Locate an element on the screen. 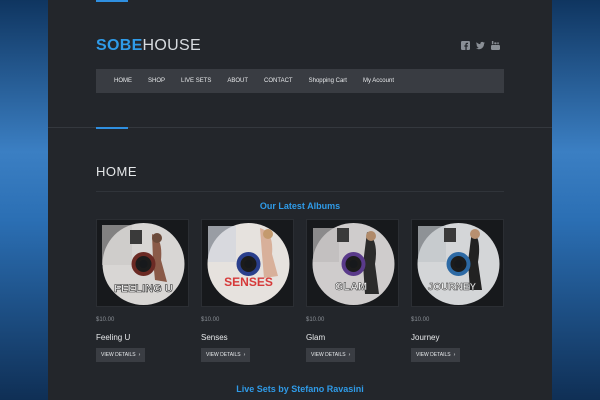  nav-item-contact: CONTACT is located at coordinates (278, 81).